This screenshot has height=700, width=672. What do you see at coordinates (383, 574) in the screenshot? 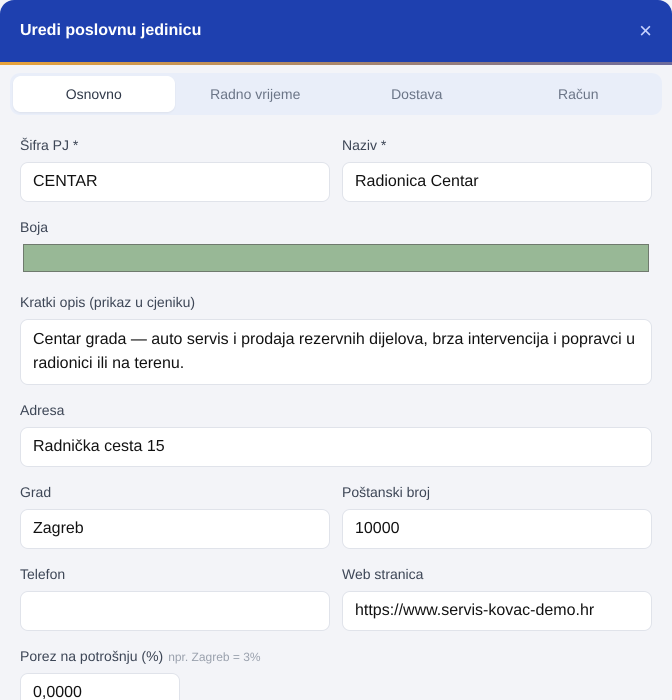
I see `field-label: Web stranica` at bounding box center [383, 574].